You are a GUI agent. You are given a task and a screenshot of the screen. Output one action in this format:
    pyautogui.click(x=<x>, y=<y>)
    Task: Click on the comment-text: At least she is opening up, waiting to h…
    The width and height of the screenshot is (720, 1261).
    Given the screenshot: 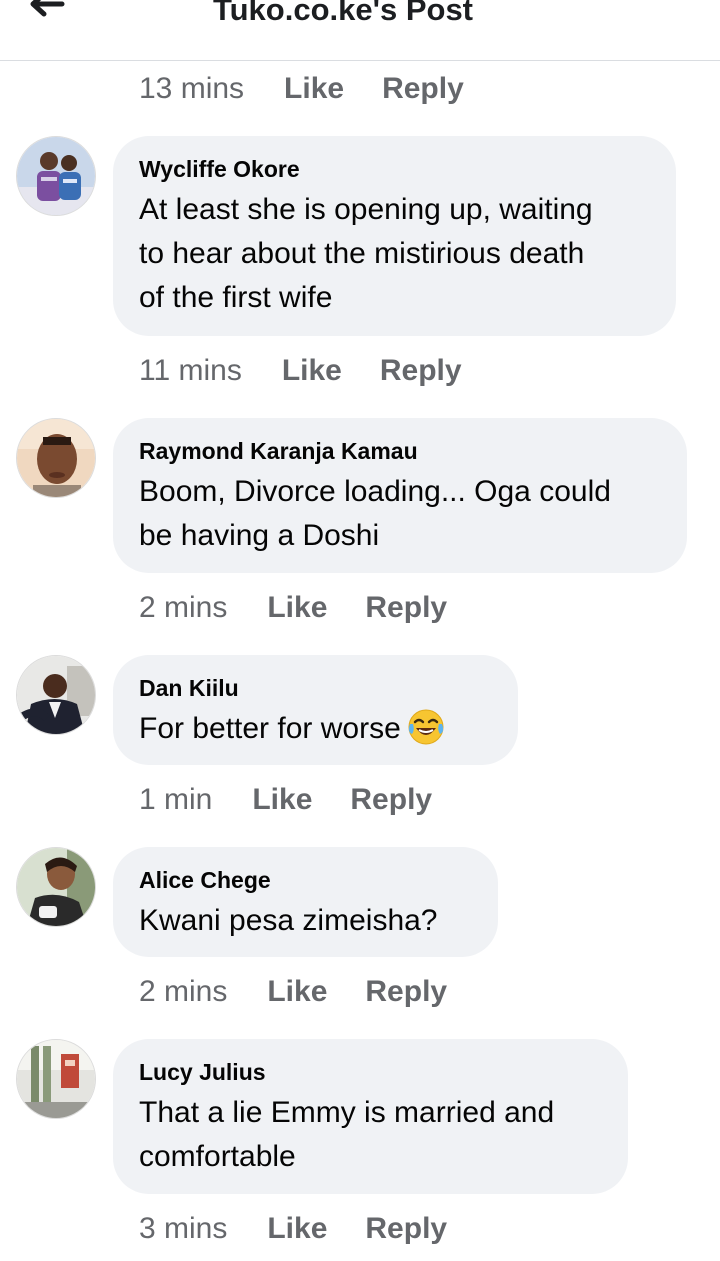 What is the action you would take?
    pyautogui.click(x=394, y=254)
    